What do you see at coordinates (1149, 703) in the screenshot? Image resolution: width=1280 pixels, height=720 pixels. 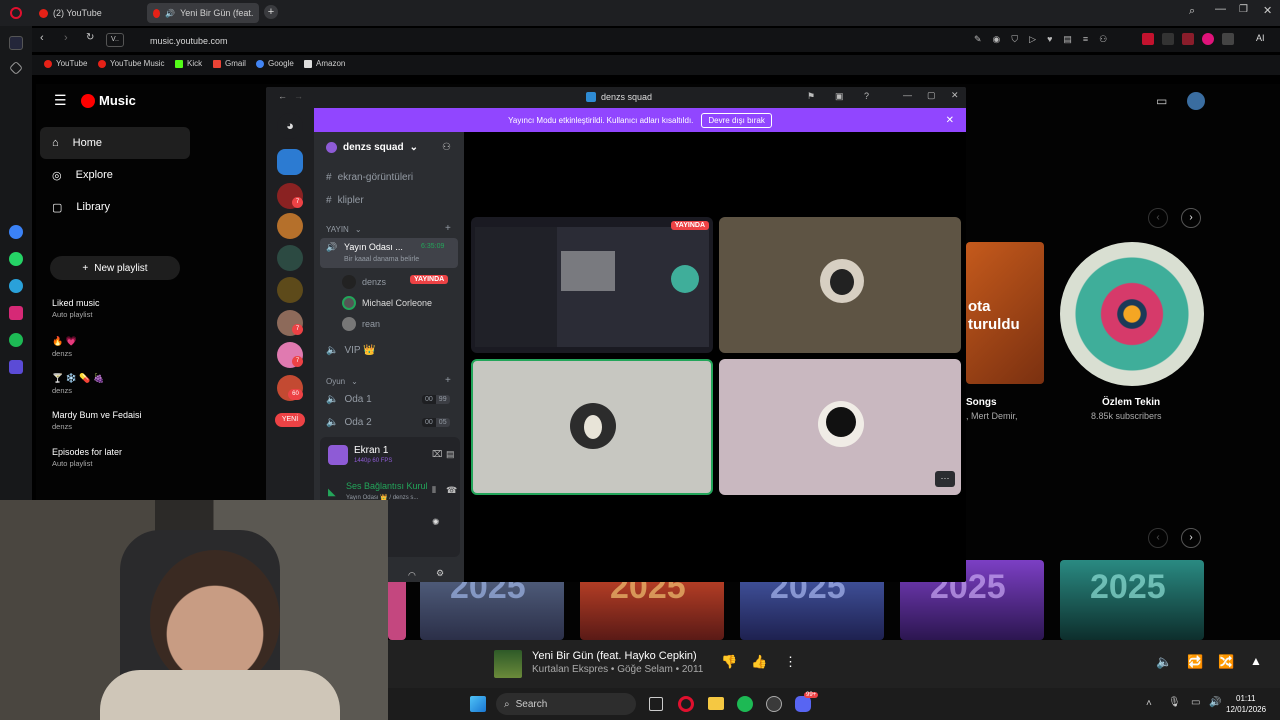 I see `tray-chevron-icon: ˄` at bounding box center [1149, 703].